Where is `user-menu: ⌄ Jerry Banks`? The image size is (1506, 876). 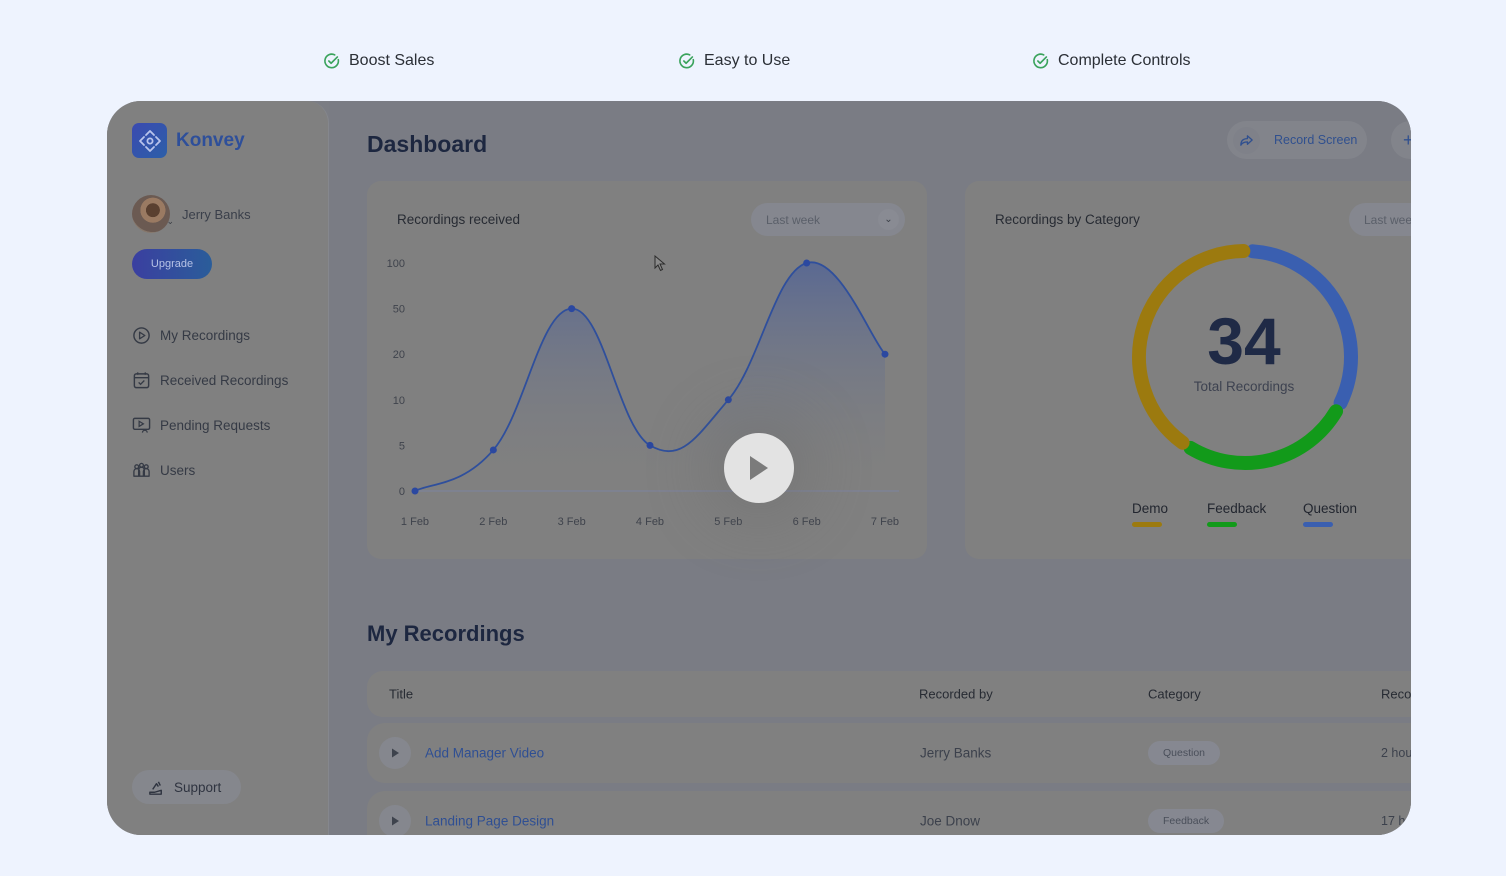 user-menu: ⌄ Jerry Banks is located at coordinates (191, 214).